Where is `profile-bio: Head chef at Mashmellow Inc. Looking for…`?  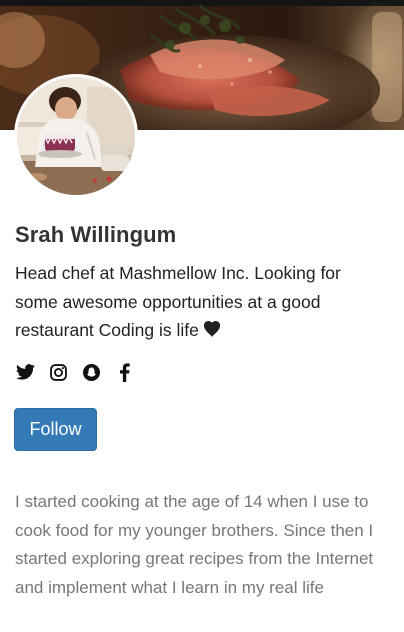
profile-bio: Head chef at Mashmellow Inc. Looking for… is located at coordinates (195, 303).